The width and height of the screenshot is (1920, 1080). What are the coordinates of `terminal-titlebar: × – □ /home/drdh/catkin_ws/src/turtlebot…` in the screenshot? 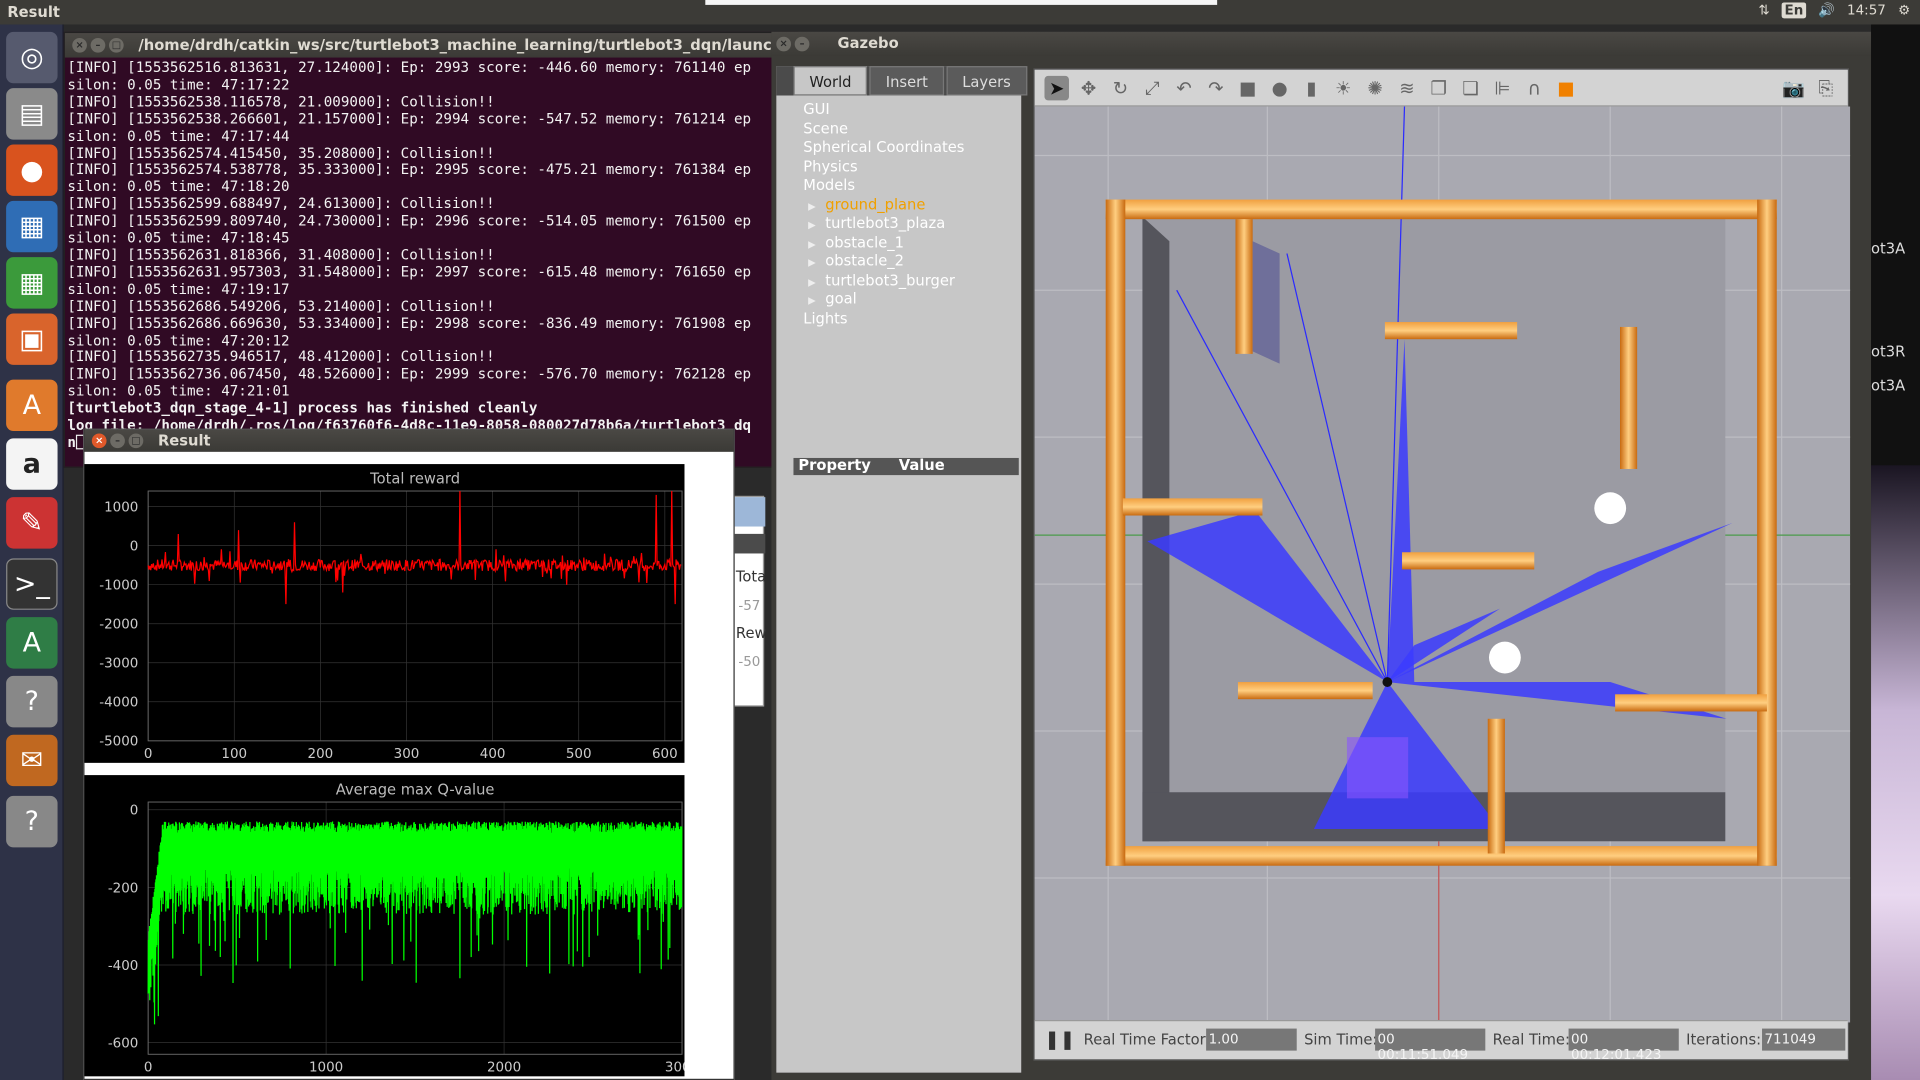 It's located at (431, 45).